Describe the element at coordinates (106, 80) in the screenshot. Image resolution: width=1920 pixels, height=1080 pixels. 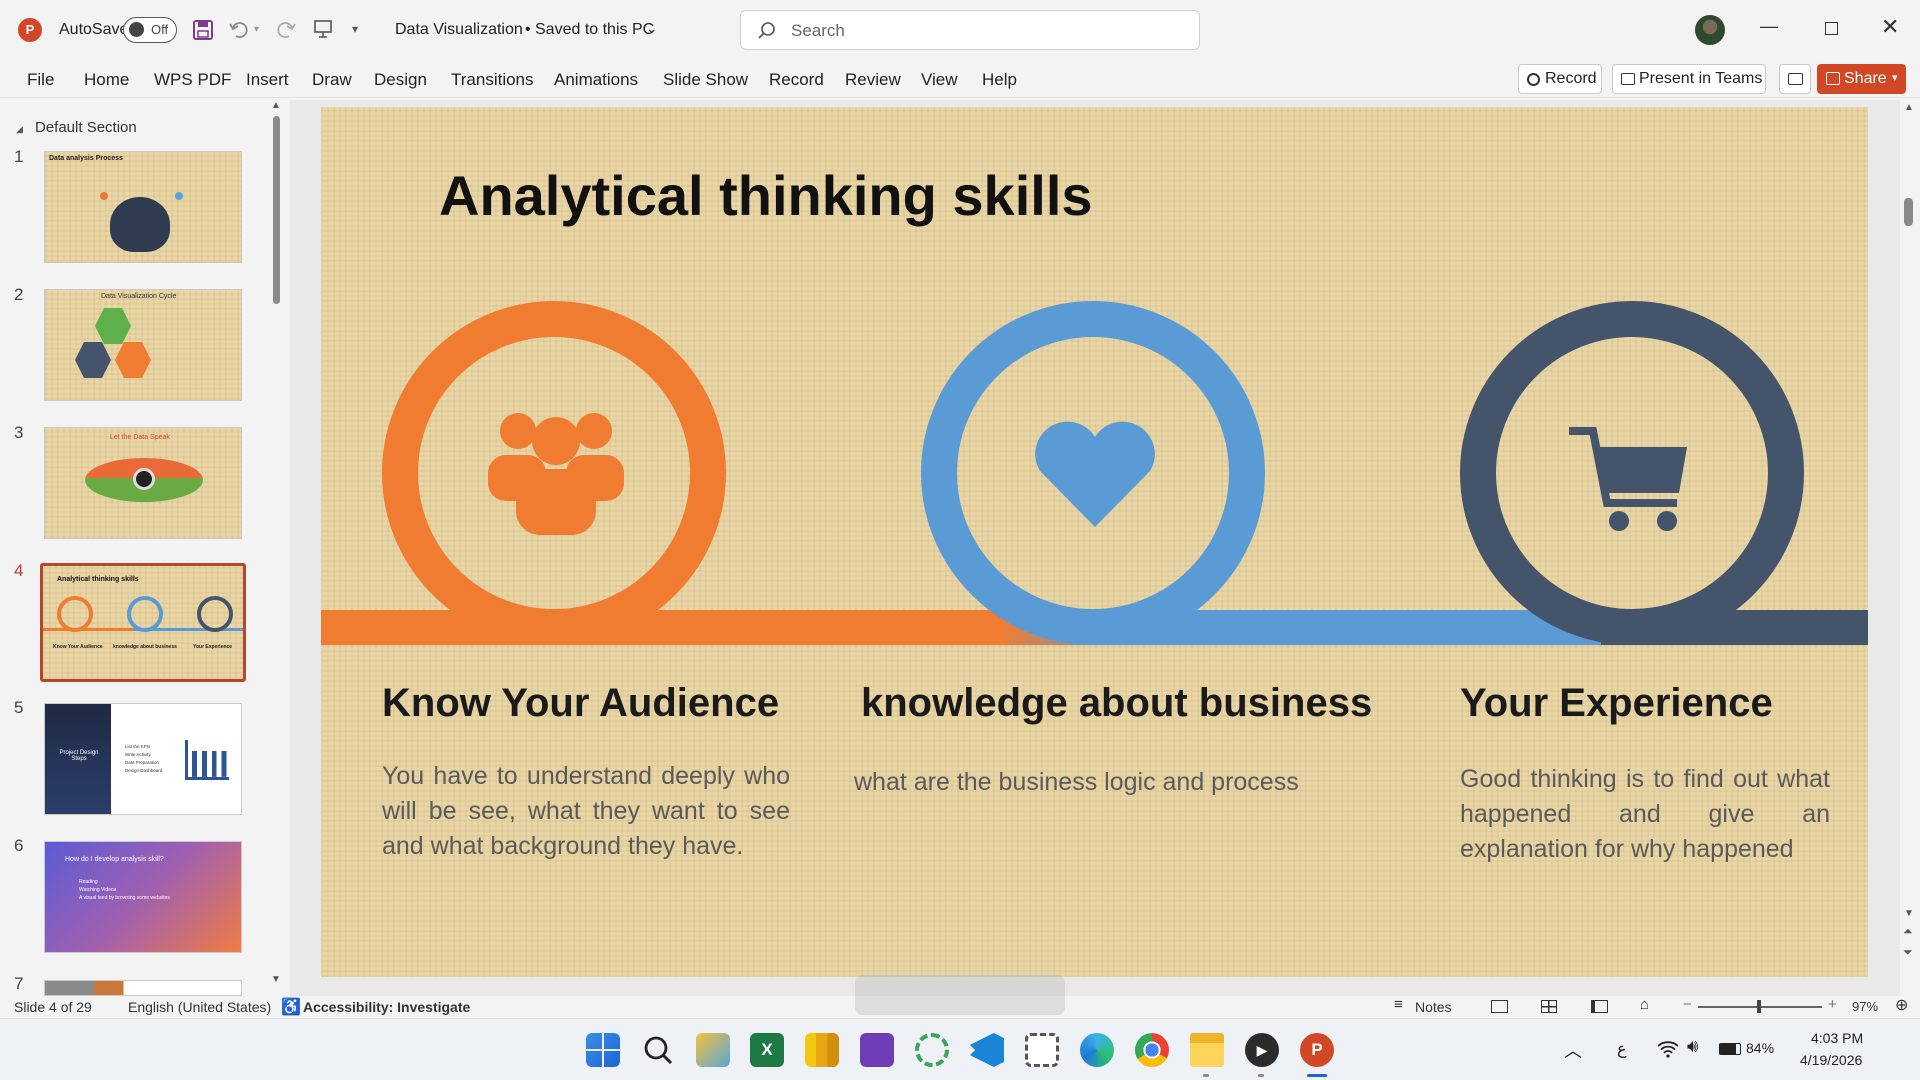
I see `tab-home: Home` at that location.